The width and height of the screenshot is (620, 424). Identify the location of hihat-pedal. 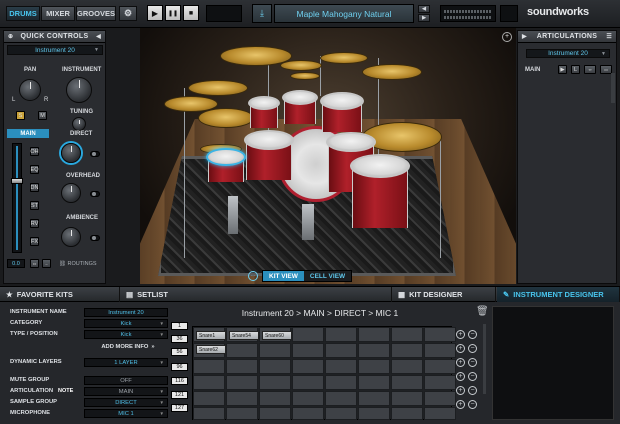
(233, 215).